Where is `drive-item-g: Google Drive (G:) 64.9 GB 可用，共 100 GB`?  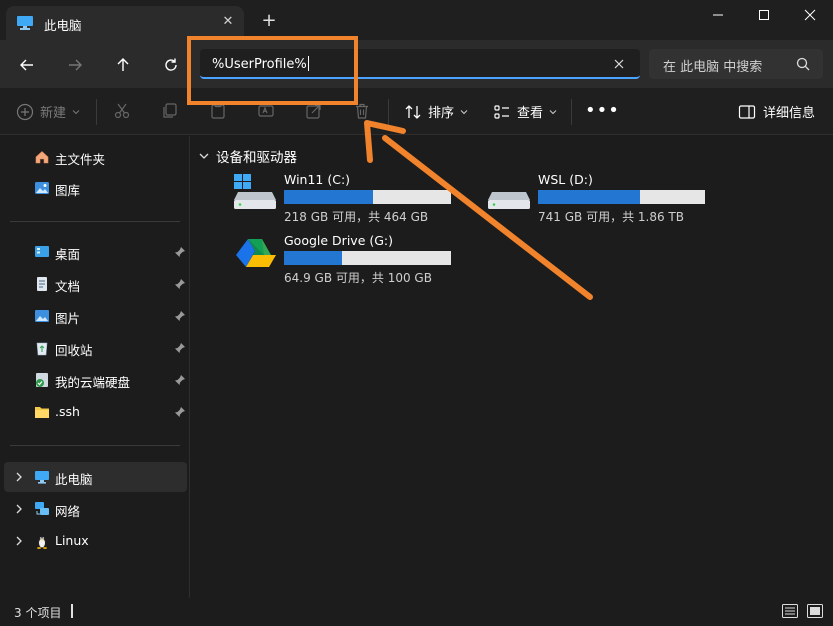
drive-item-g: Google Drive (G:) 64.9 GB 可用，共 100 GB is located at coordinates (354, 261).